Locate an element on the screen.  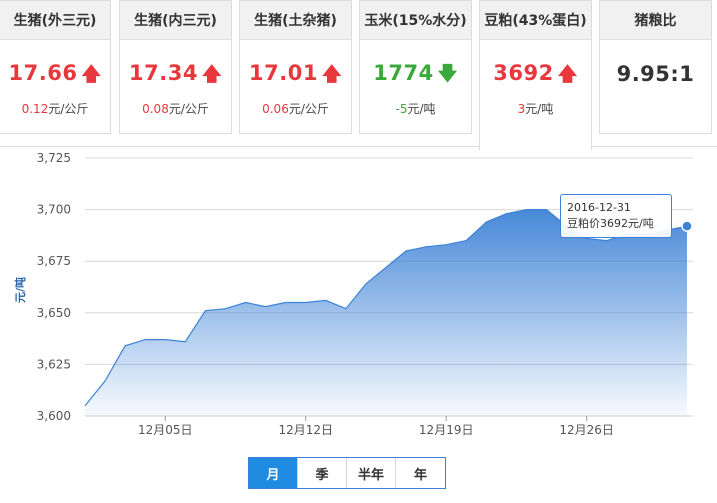
change-value: 0.12 is located at coordinates (35, 109).